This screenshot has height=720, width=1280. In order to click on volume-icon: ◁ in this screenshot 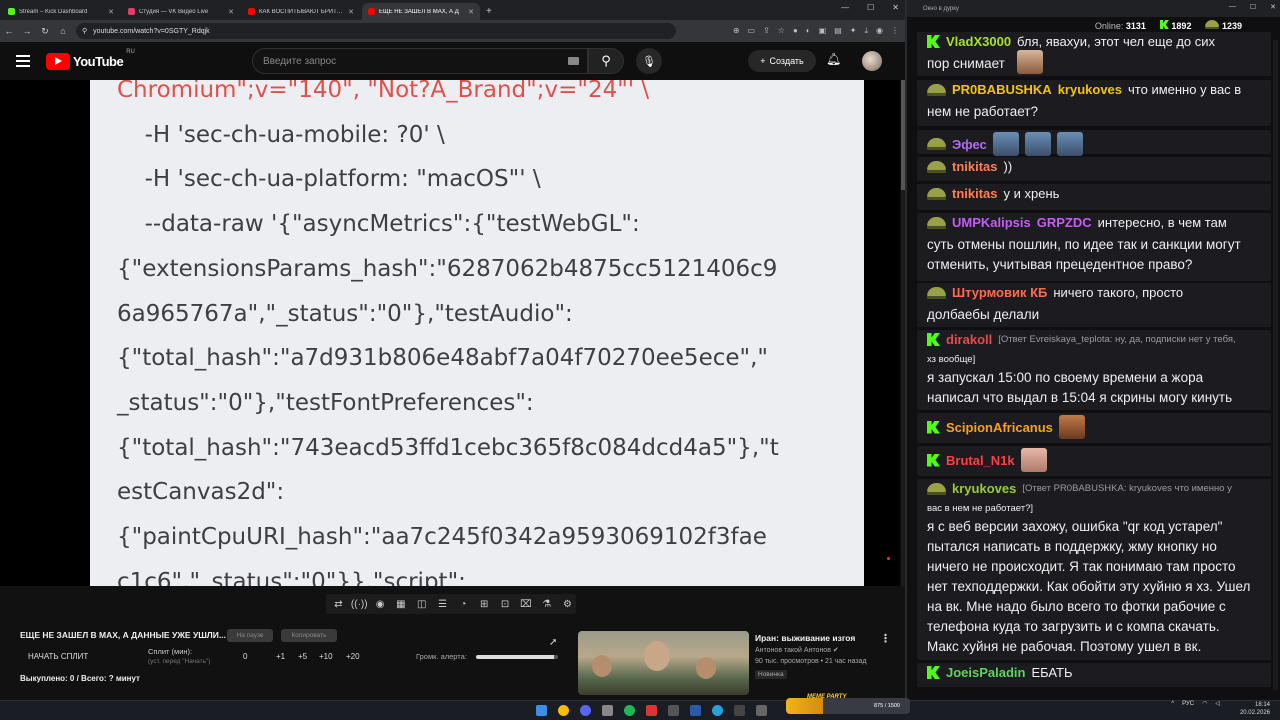, I will do `click(1217, 703)`.